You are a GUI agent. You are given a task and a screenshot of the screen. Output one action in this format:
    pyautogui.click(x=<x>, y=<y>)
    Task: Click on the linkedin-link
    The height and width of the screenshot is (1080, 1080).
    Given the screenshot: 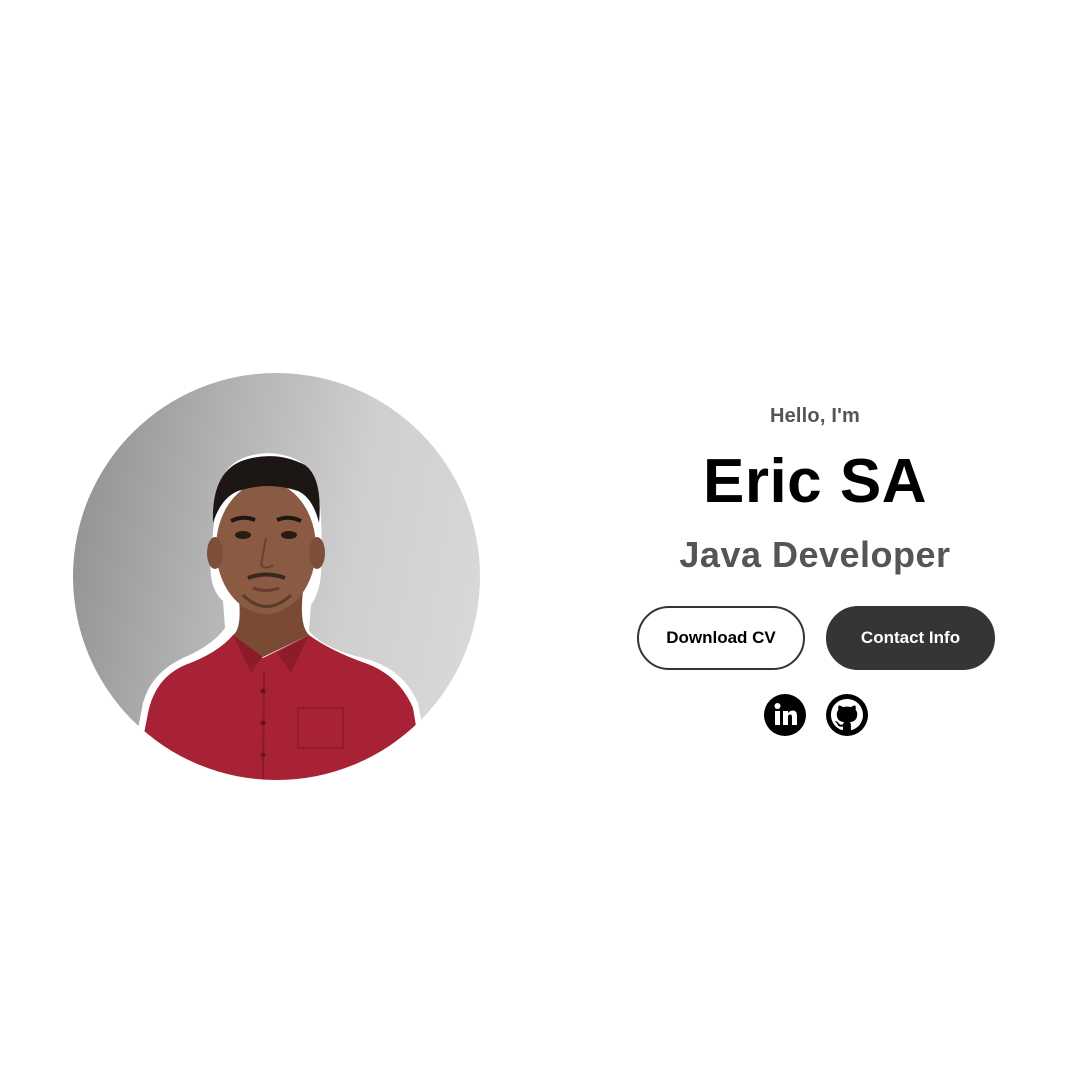 What is the action you would take?
    pyautogui.click(x=785, y=715)
    